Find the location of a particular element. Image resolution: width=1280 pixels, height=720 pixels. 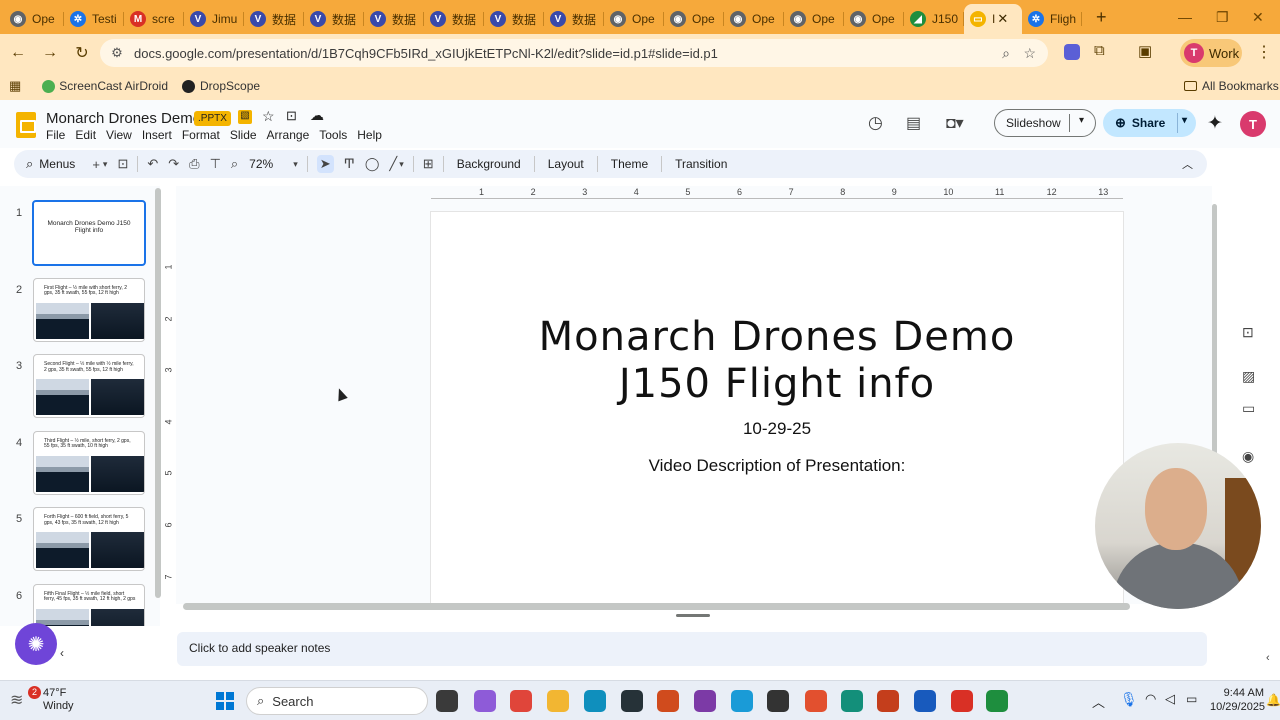

insert-slide-icon: ⊡ is located at coordinates (122, 164).